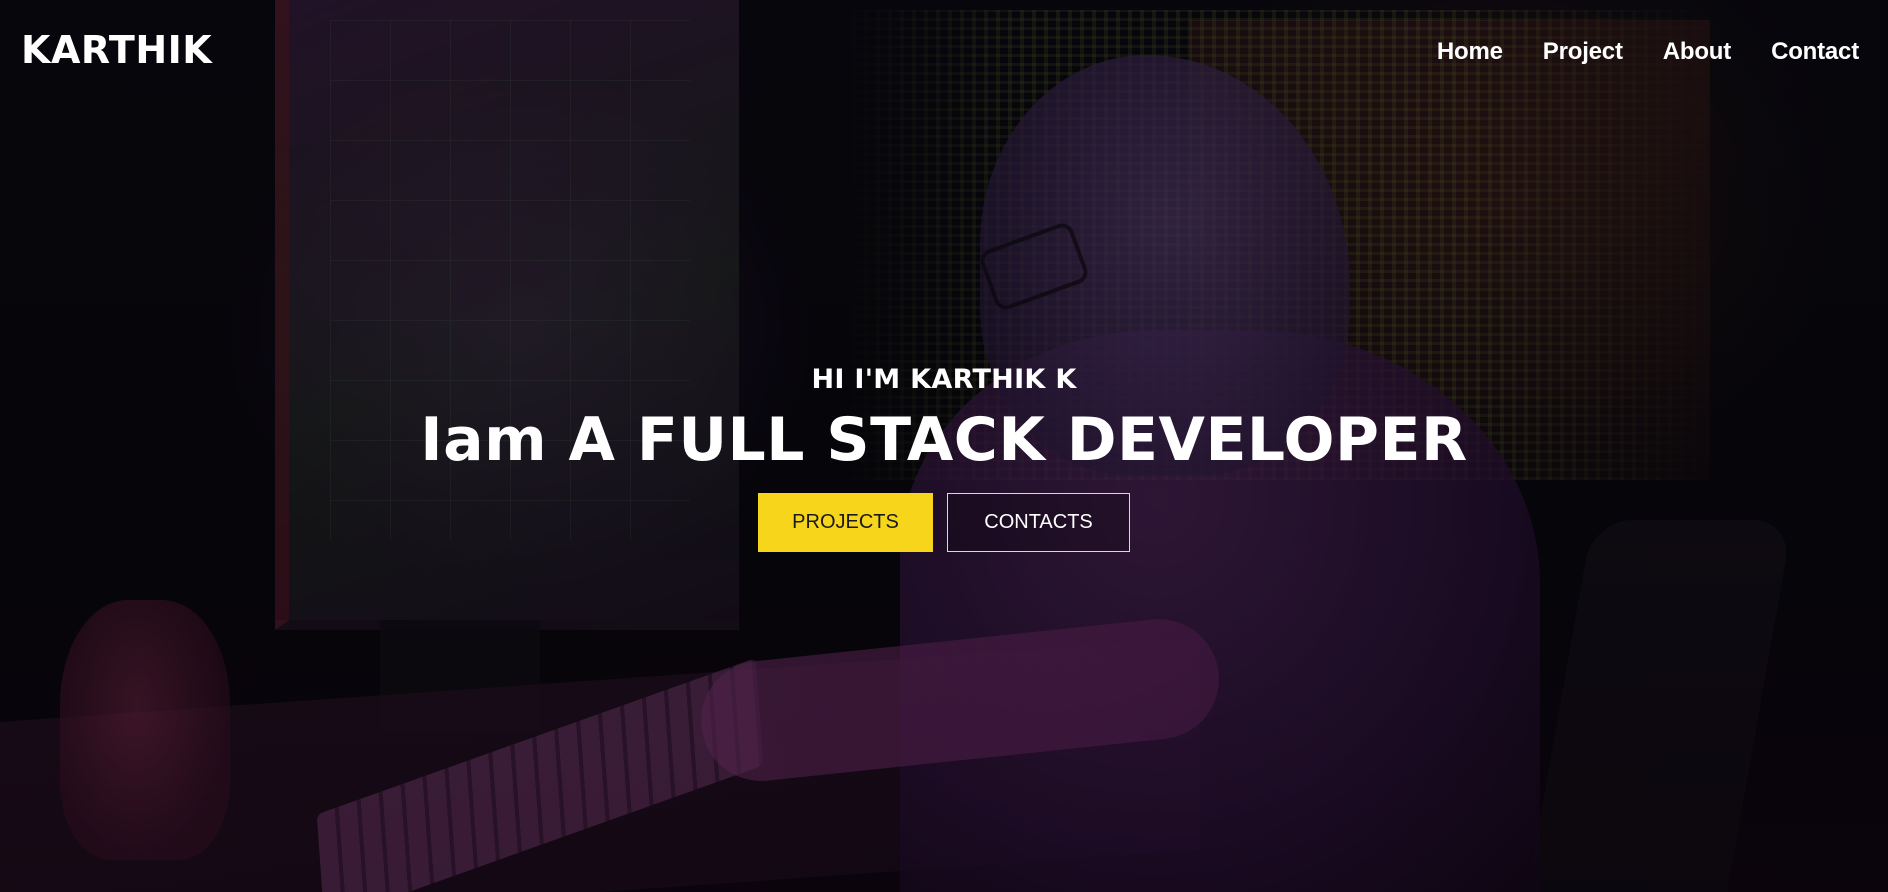 The width and height of the screenshot is (1888, 892). What do you see at coordinates (944, 379) in the screenshot?
I see `hero-greeting: HI I'M KARTHIK K` at bounding box center [944, 379].